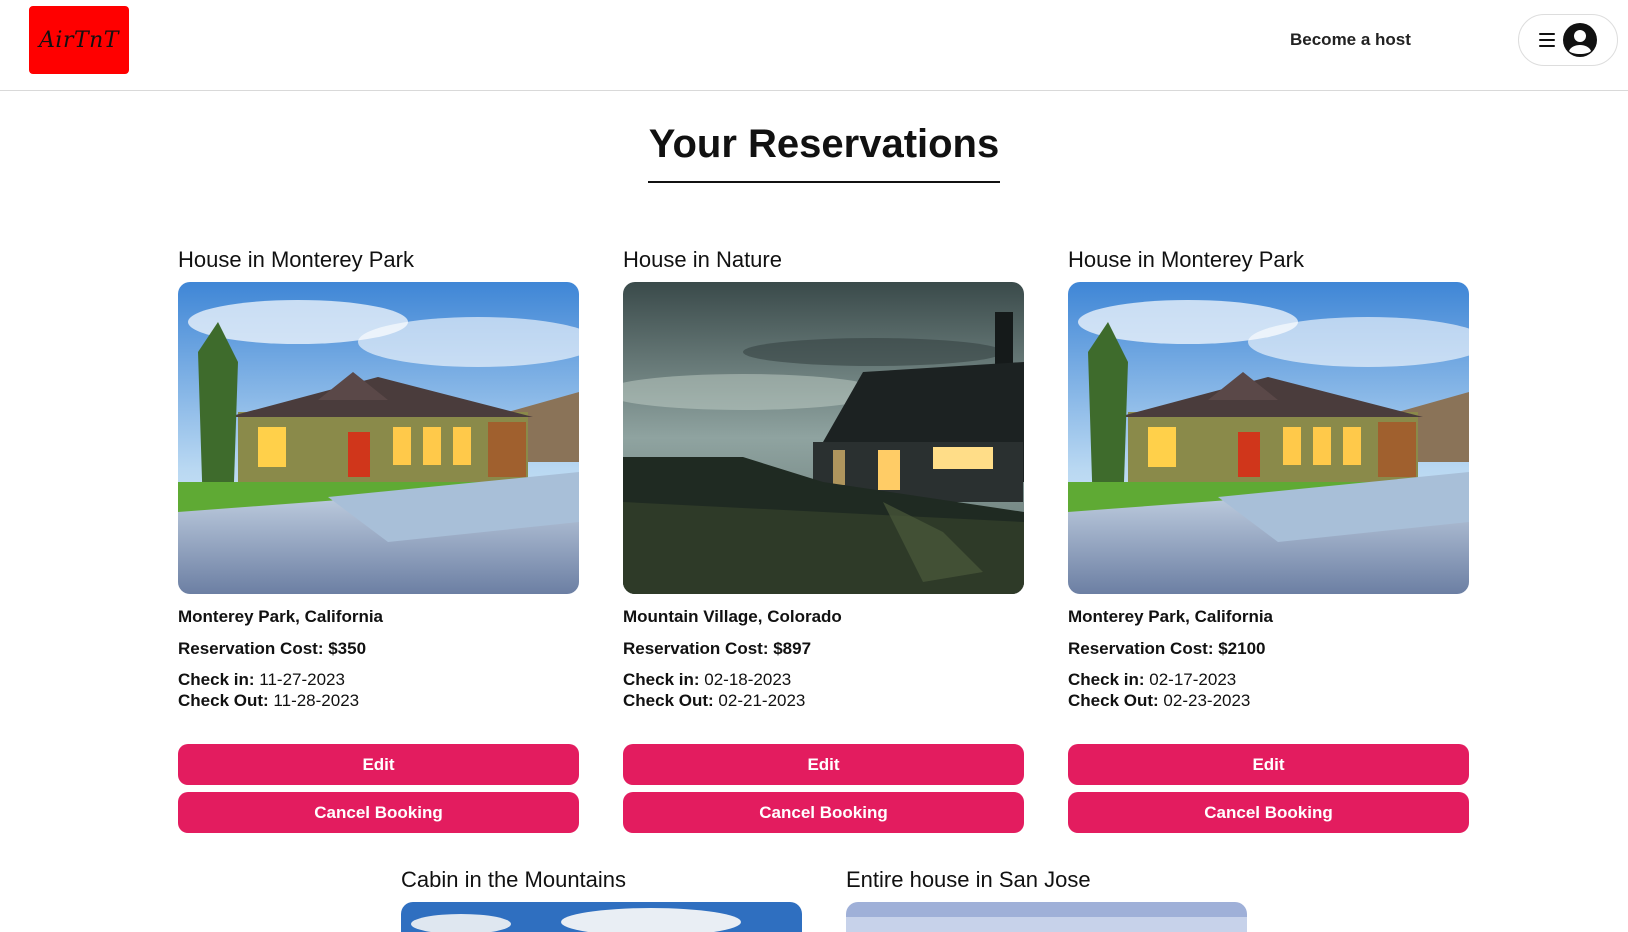 The width and height of the screenshot is (1628, 932). Describe the element at coordinates (1268, 649) in the screenshot. I see `reservation-cost: Reservation Cost: $2100` at that location.